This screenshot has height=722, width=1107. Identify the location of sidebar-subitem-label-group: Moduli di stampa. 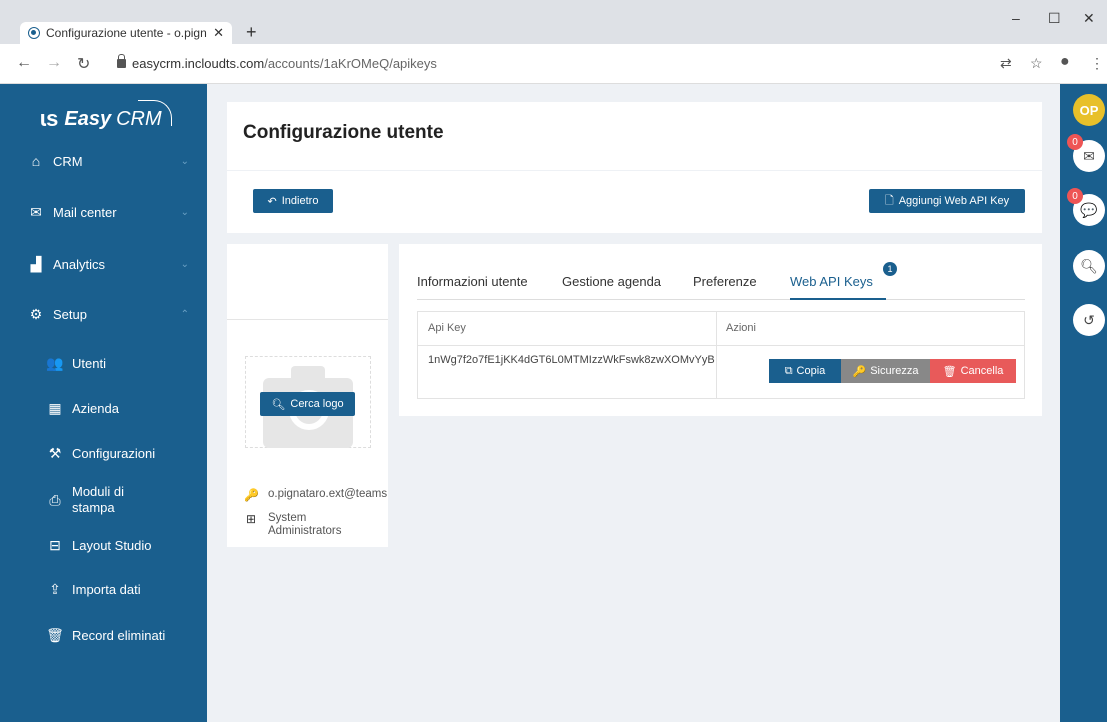
(98, 500).